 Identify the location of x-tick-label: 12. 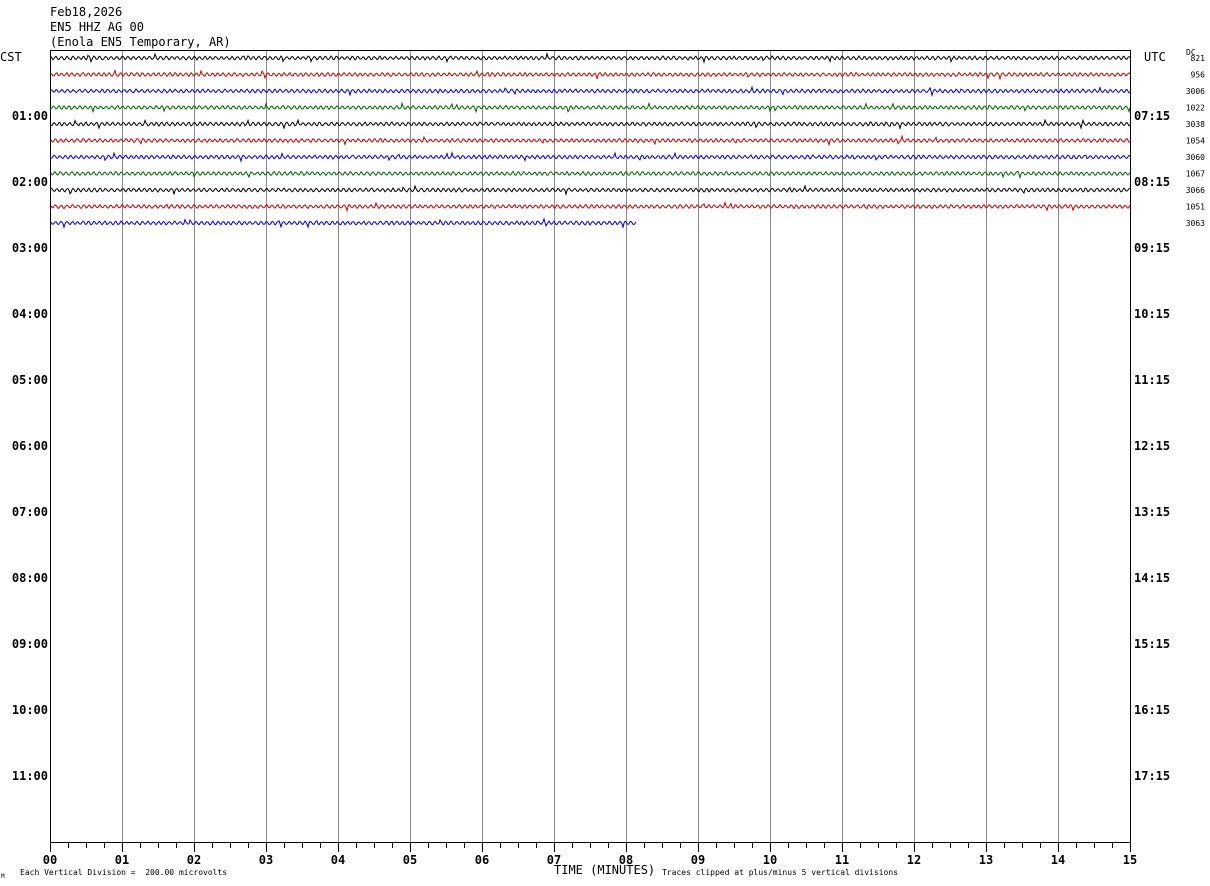
(914, 860).